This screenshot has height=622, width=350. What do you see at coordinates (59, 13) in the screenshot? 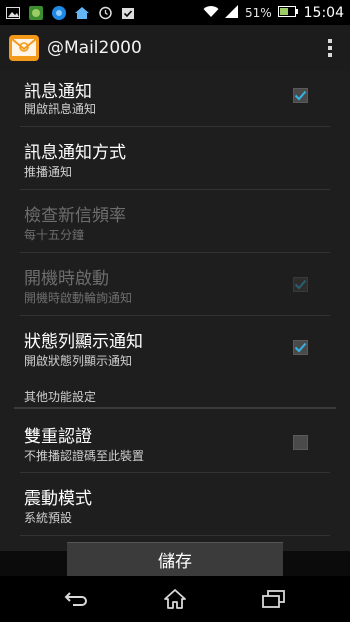
I see `app-circle-icon` at bounding box center [59, 13].